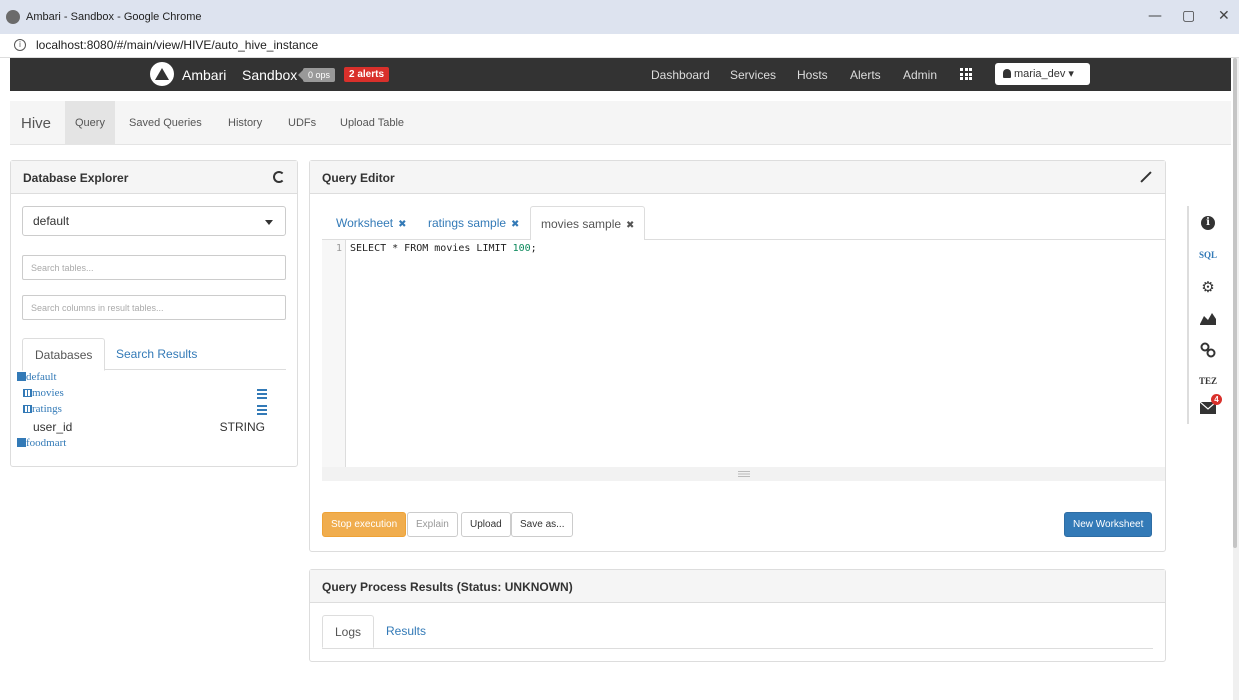 This screenshot has height=700, width=1239. What do you see at coordinates (334, 353) in the screenshot?
I see `line-gutter` at bounding box center [334, 353].